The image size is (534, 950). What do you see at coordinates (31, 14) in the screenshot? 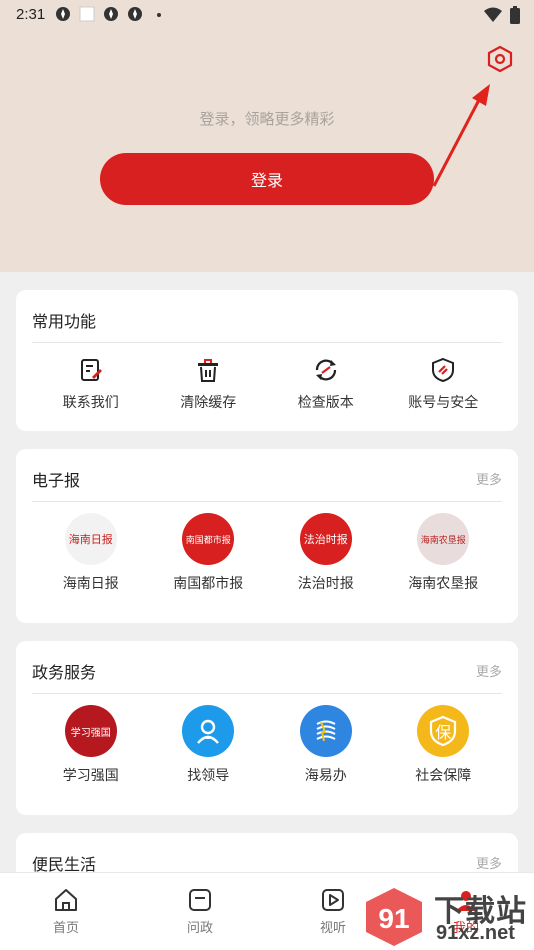
I see `status-time: 2:31` at bounding box center [31, 14].